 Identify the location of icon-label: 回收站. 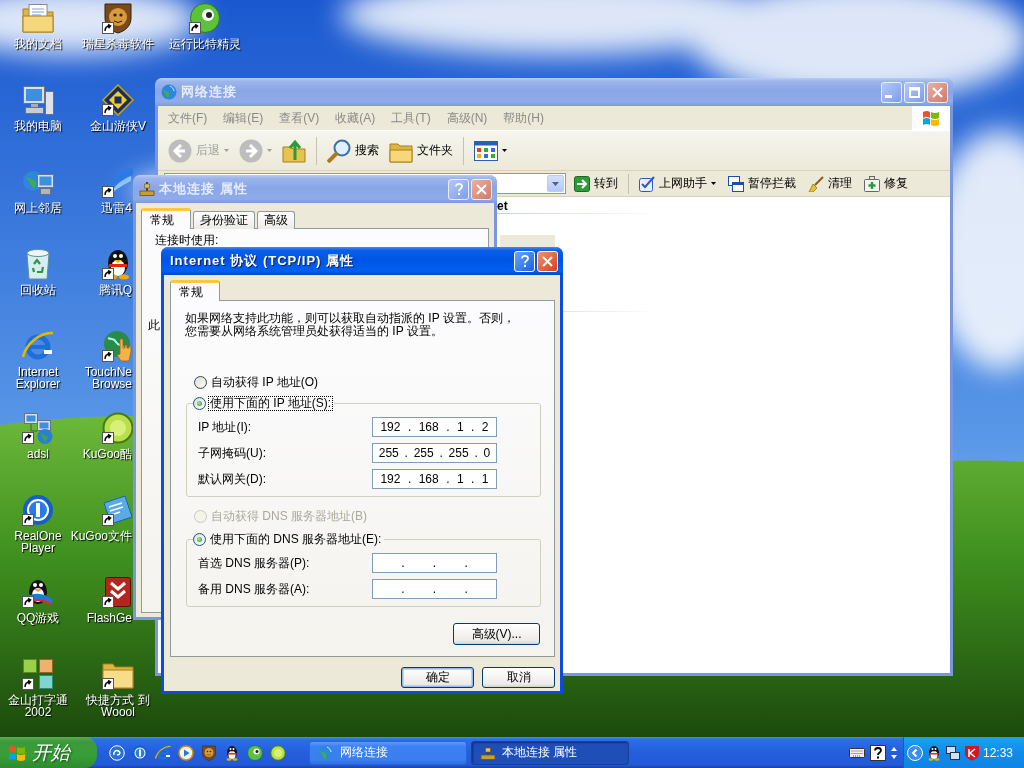
(38, 290).